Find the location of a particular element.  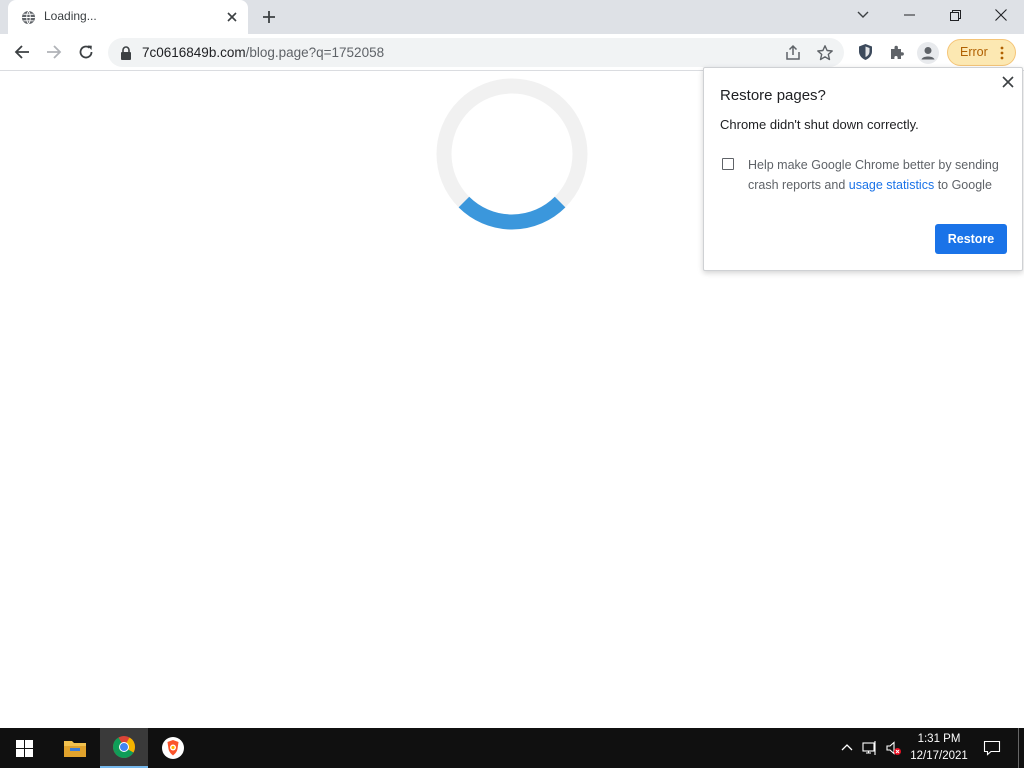

close-icon is located at coordinates (1001, 15).